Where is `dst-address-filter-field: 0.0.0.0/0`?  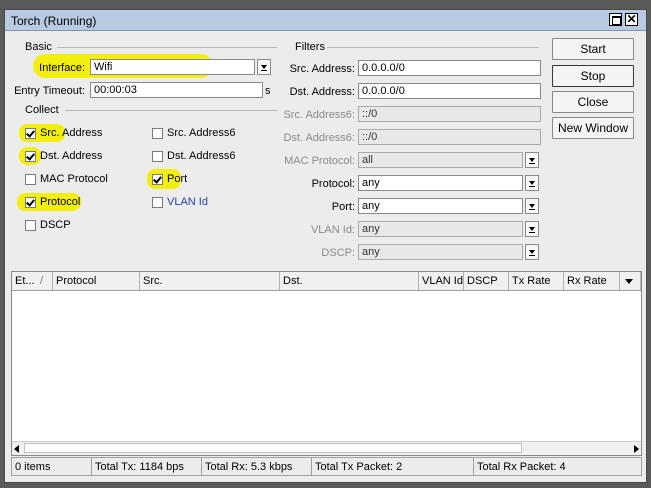
dst-address-filter-field: 0.0.0.0/0 is located at coordinates (449, 91).